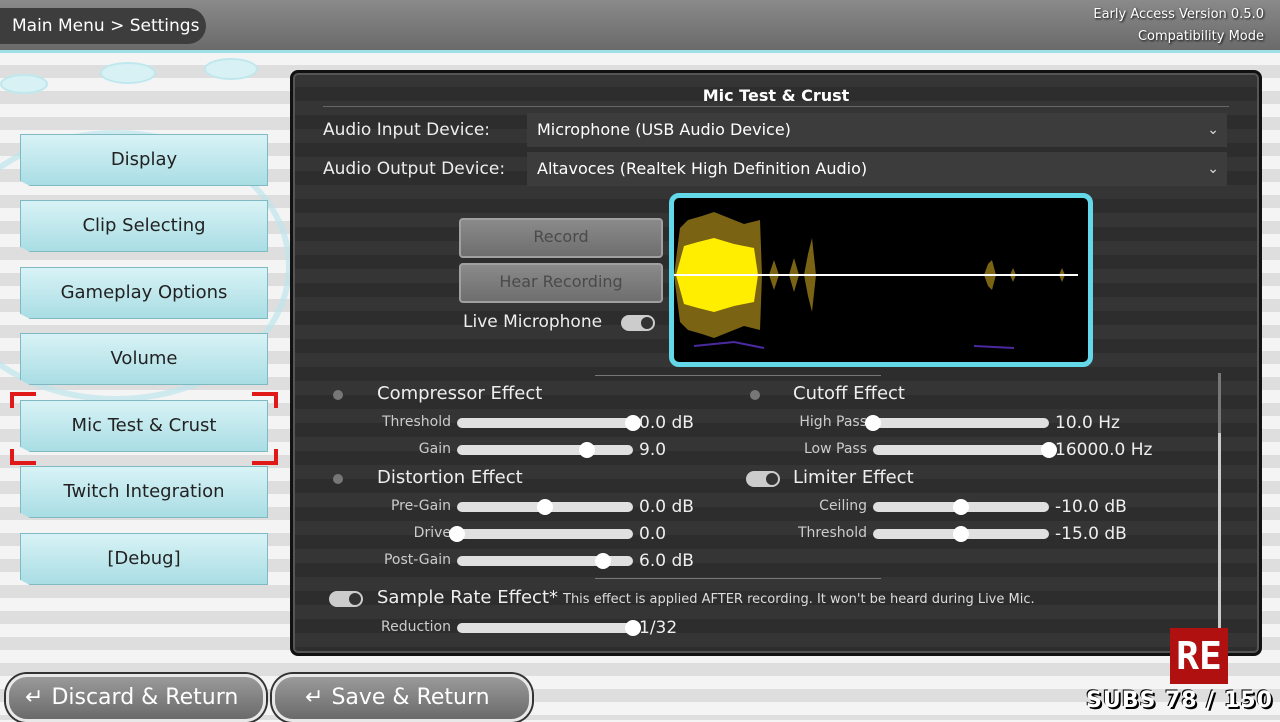 The height and width of the screenshot is (722, 1280). I want to click on sidebar-item-gameplay-options: Gameplay Options, so click(144, 293).